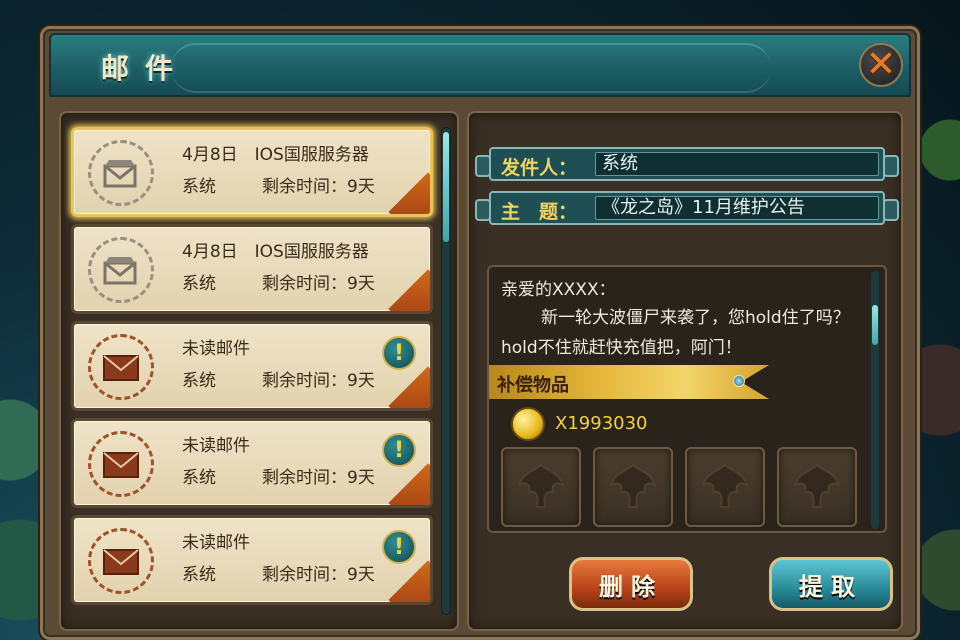 Image resolution: width=960 pixels, height=640 pixels. I want to click on close-icon: ✕, so click(881, 64).